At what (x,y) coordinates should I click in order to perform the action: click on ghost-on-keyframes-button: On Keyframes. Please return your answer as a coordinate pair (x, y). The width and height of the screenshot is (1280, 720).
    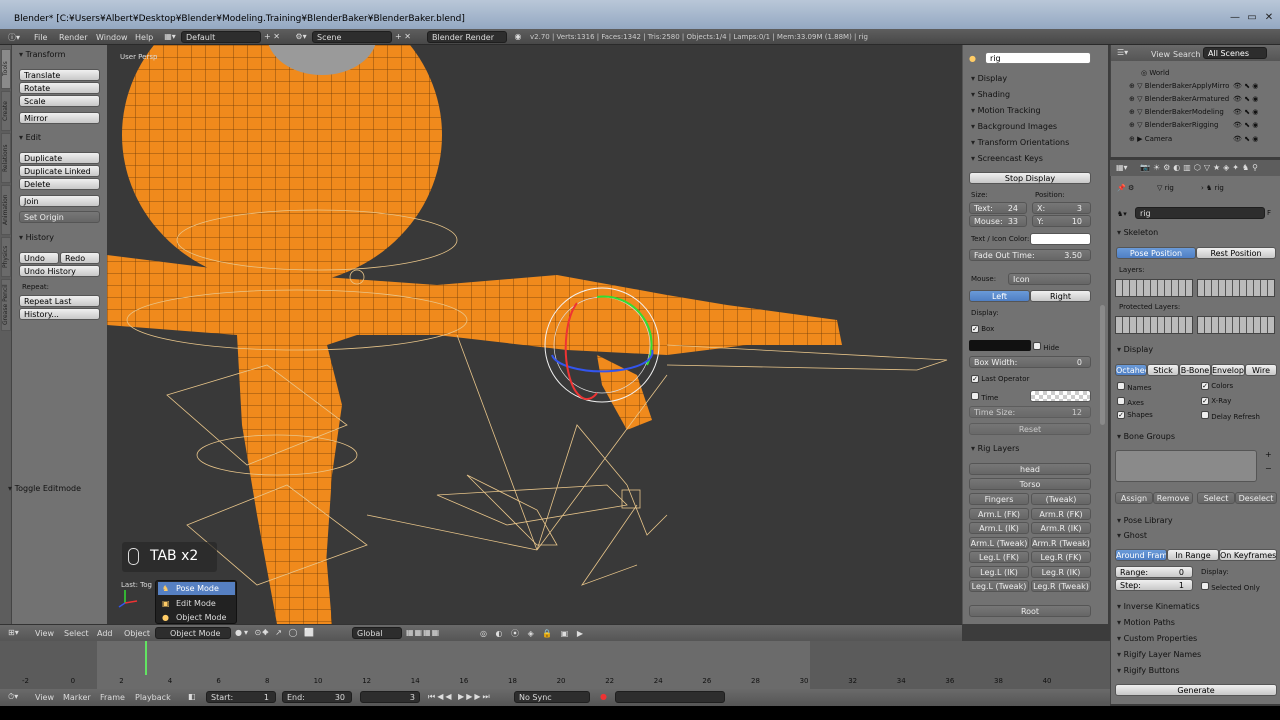
    Looking at the image, I should click on (1248, 555).